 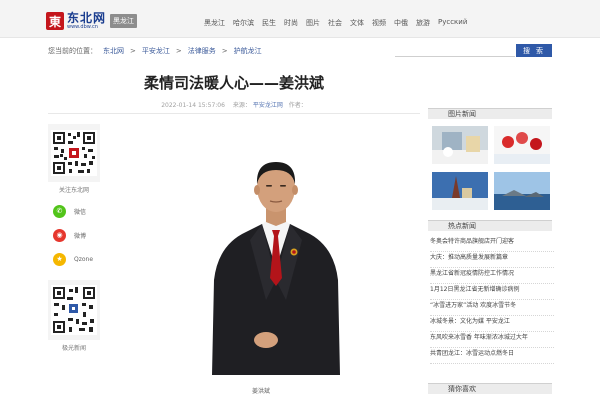 What do you see at coordinates (72, 51) in the screenshot?
I see `breadcrumb-prefix: 您当前的位置：` at bounding box center [72, 51].